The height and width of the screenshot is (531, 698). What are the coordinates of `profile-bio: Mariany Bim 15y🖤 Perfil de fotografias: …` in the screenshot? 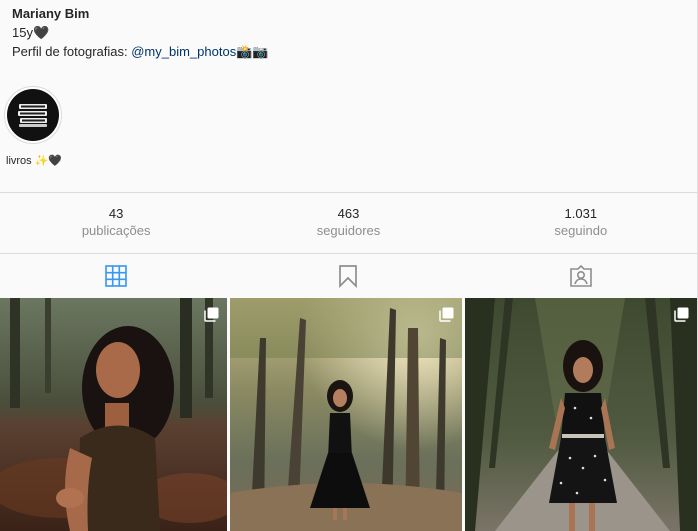 It's located at (140, 32).